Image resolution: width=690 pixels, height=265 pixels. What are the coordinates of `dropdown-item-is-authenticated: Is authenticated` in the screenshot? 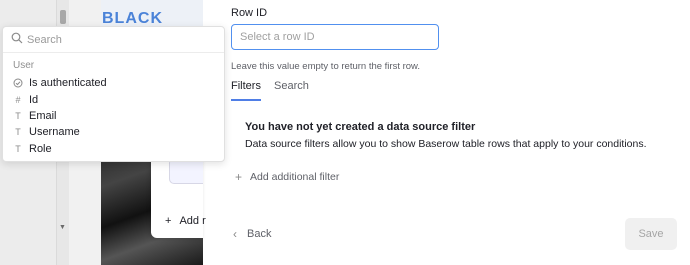 It's located at (60, 82).